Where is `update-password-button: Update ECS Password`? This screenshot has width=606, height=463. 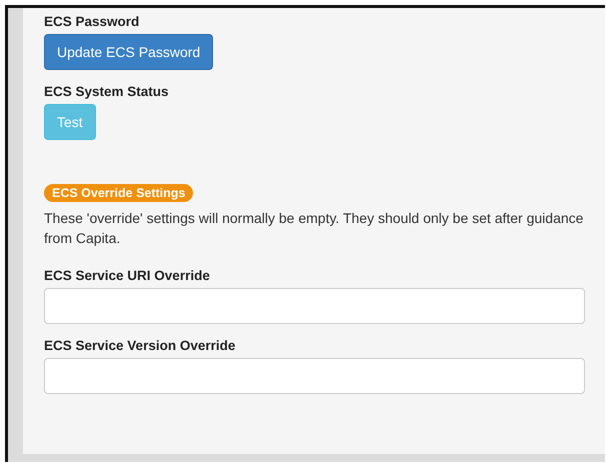 update-password-button: Update ECS Password is located at coordinates (129, 52).